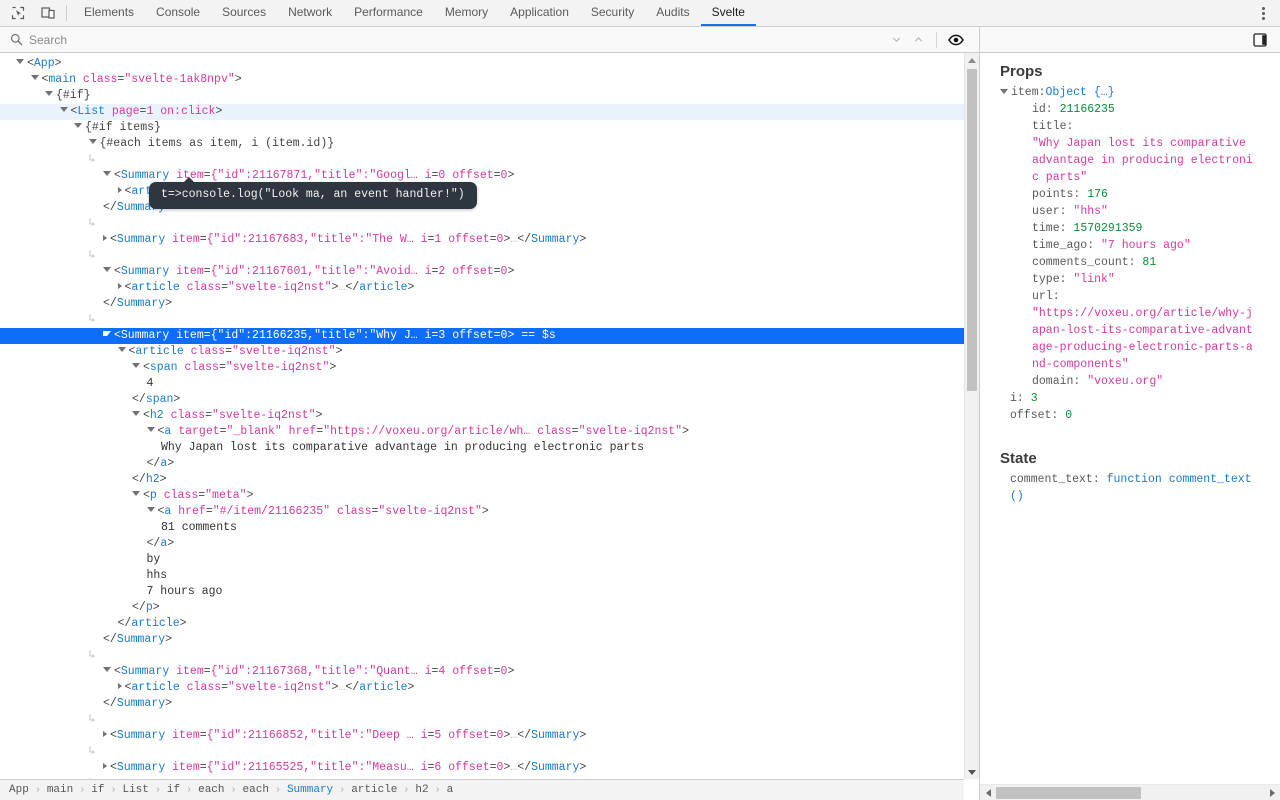 The image size is (1280, 800). What do you see at coordinates (1263, 13) in the screenshot?
I see `more-options-icon` at bounding box center [1263, 13].